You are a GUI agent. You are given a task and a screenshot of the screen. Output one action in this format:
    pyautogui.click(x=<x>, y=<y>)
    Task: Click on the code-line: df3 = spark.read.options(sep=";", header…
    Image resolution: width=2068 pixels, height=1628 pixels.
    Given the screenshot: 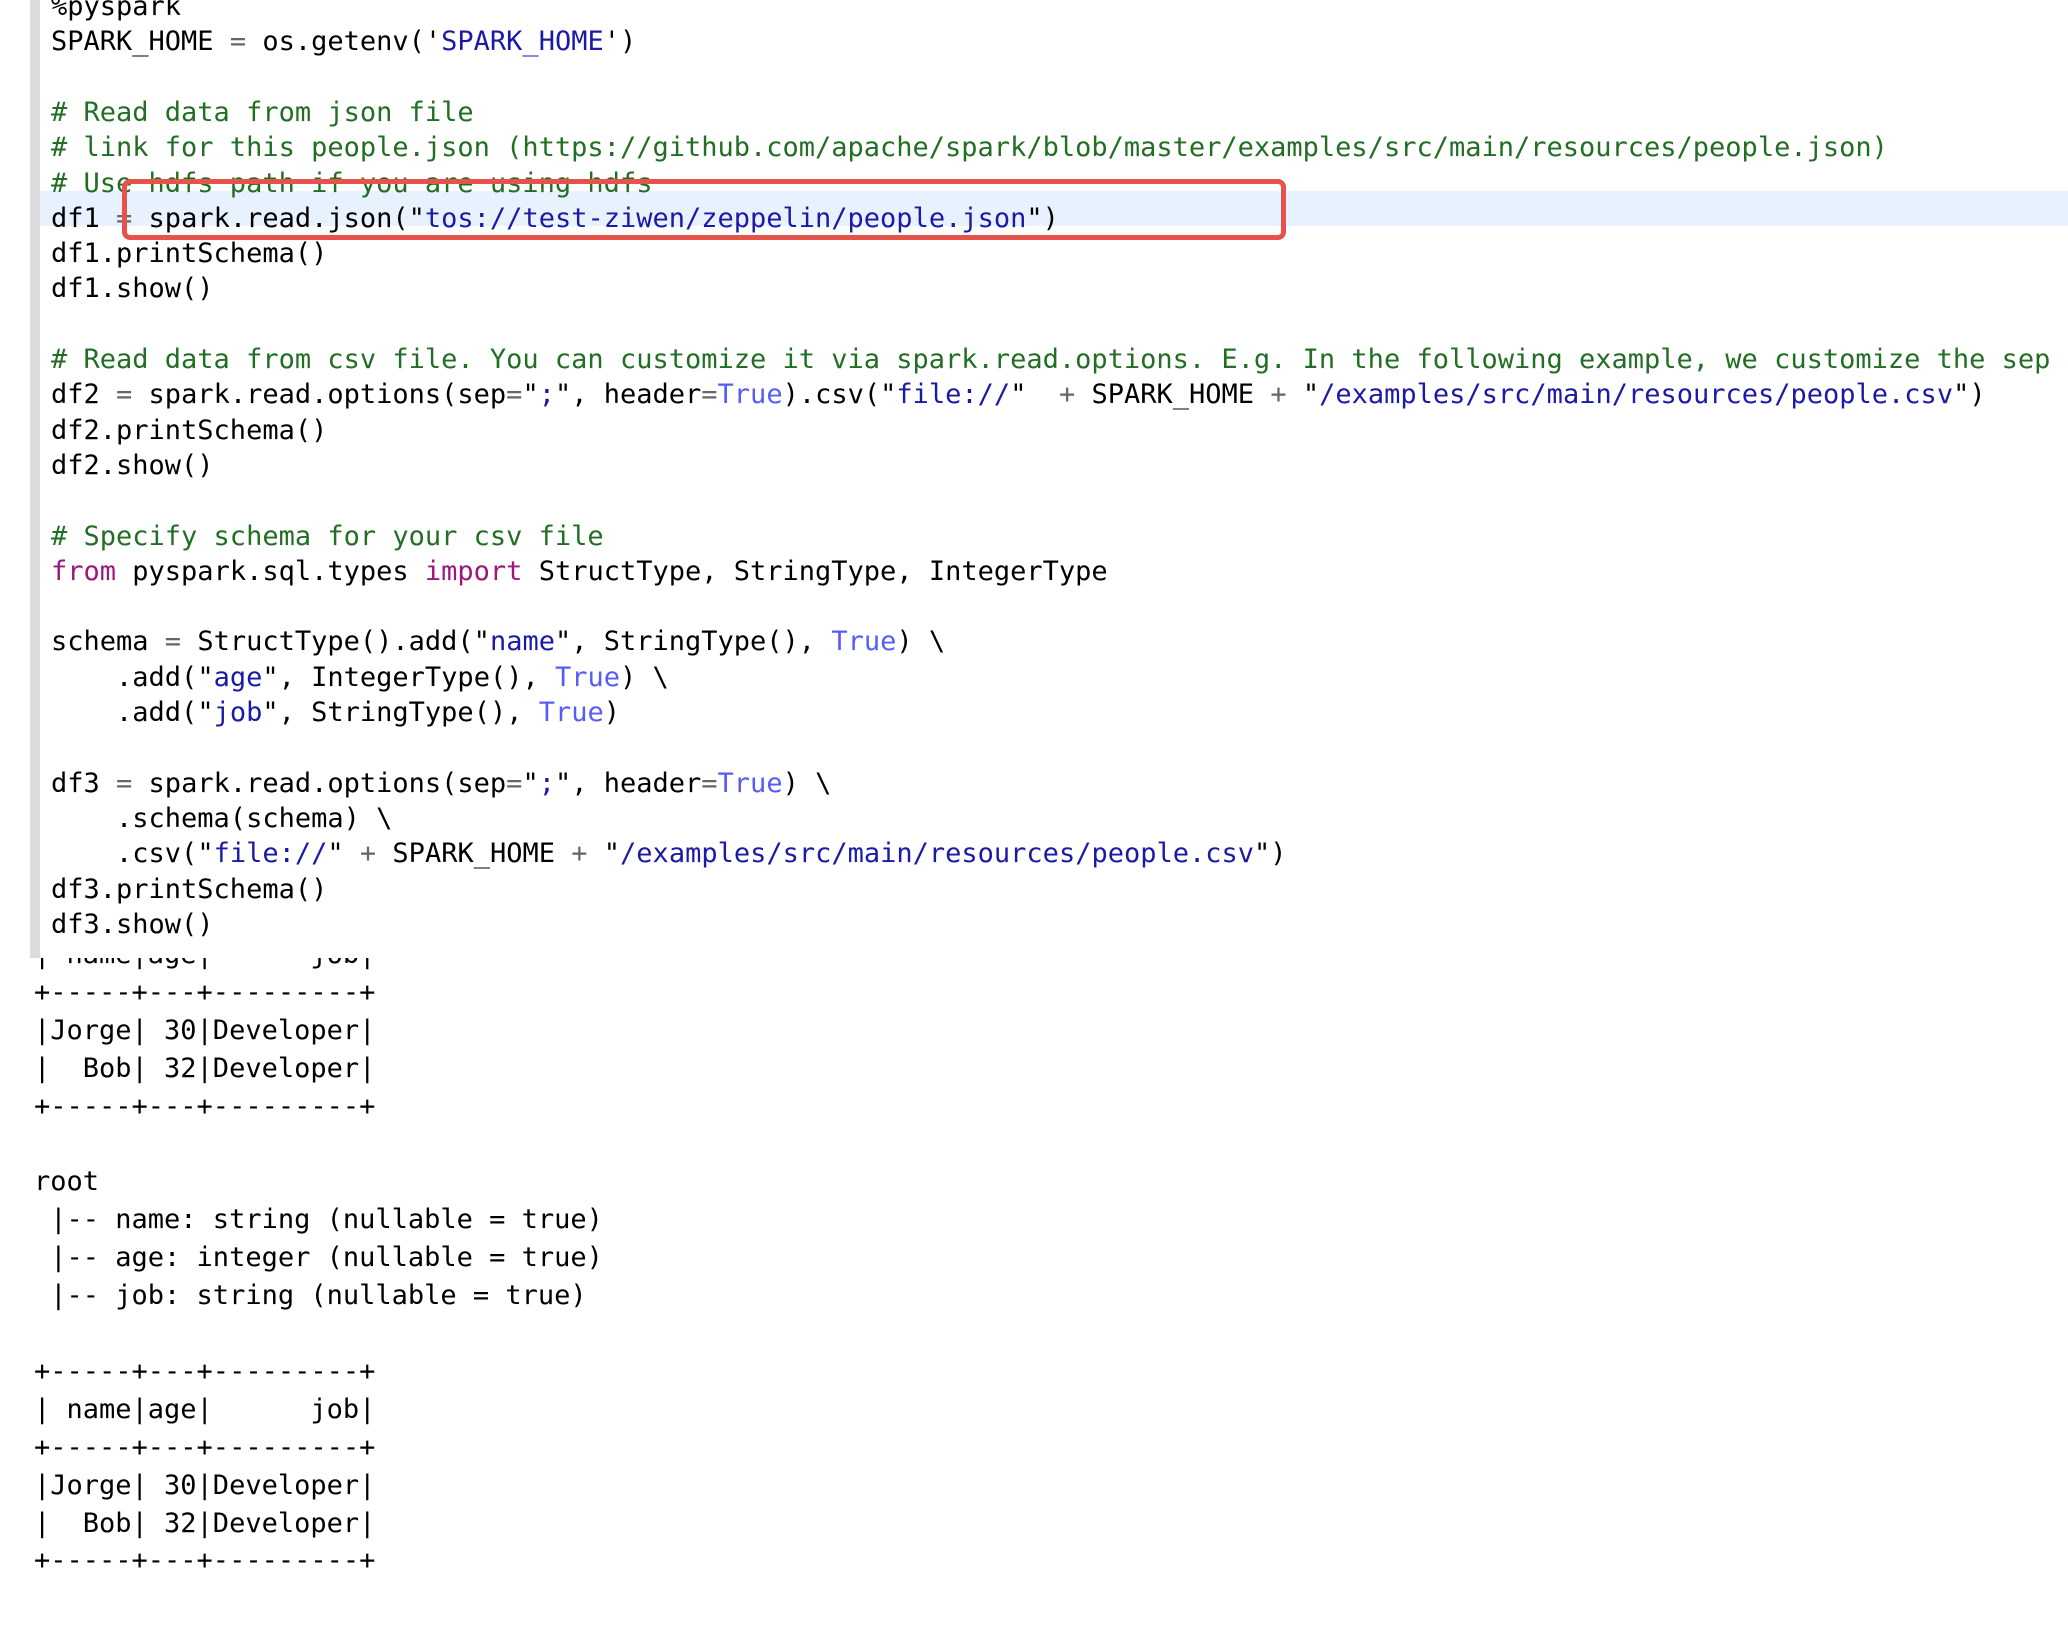 What is the action you would take?
    pyautogui.click(x=441, y=783)
    